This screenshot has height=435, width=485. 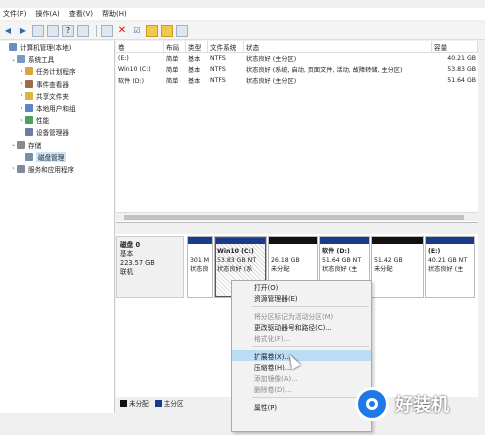 What do you see at coordinates (197, 46) in the screenshot?
I see `column-header: 类型` at bounding box center [197, 46].